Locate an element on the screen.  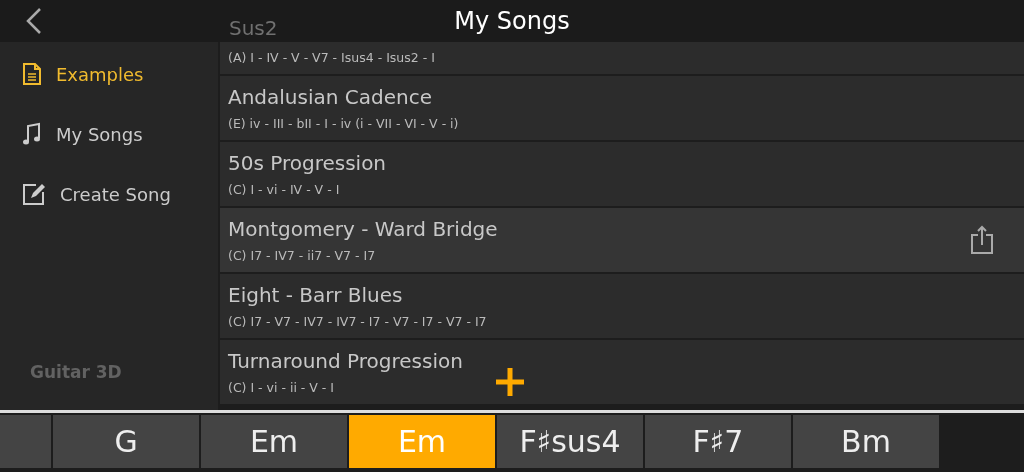
song-row: (A) I - IV - V - V7 - Isus4 - Isus2 - I is located at coordinates (622, 58).